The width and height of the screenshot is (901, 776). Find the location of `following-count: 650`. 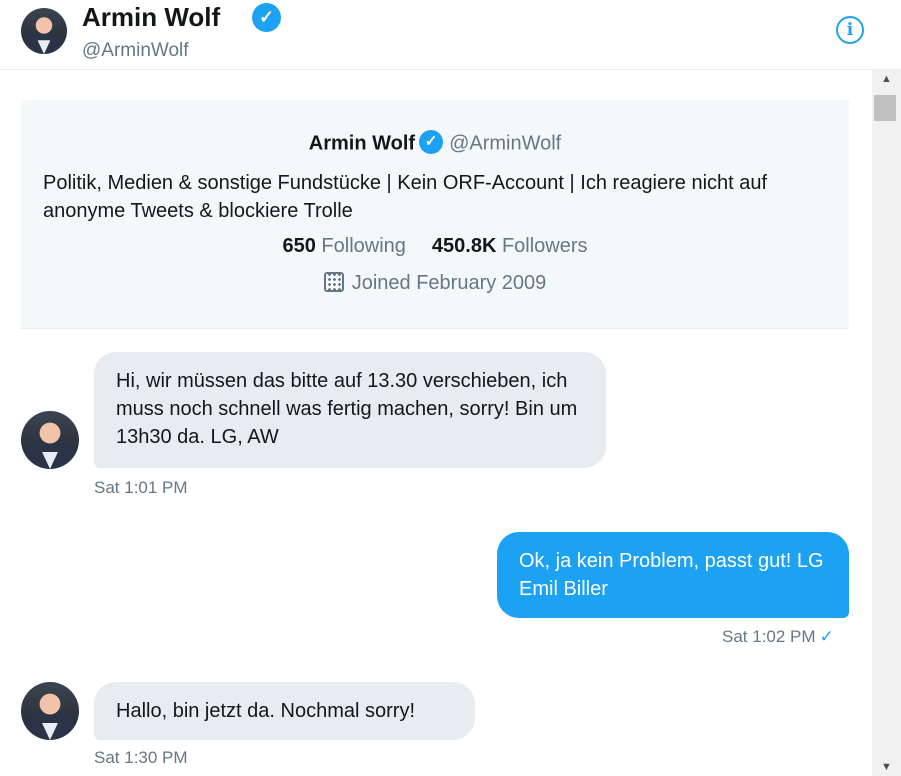

following-count: 650 is located at coordinates (299, 246).